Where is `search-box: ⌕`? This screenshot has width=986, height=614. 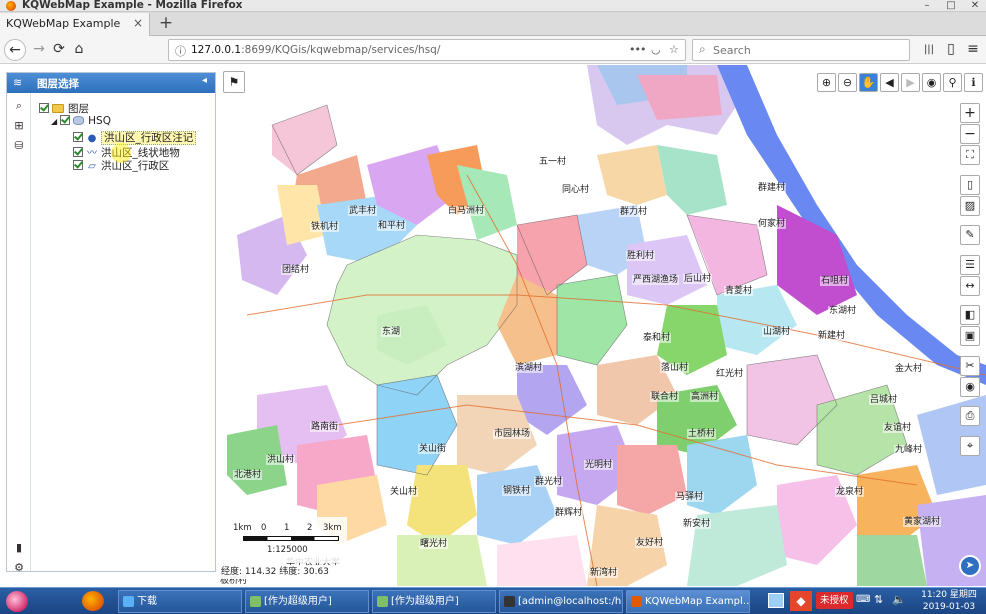
search-box: ⌕ is located at coordinates (801, 50).